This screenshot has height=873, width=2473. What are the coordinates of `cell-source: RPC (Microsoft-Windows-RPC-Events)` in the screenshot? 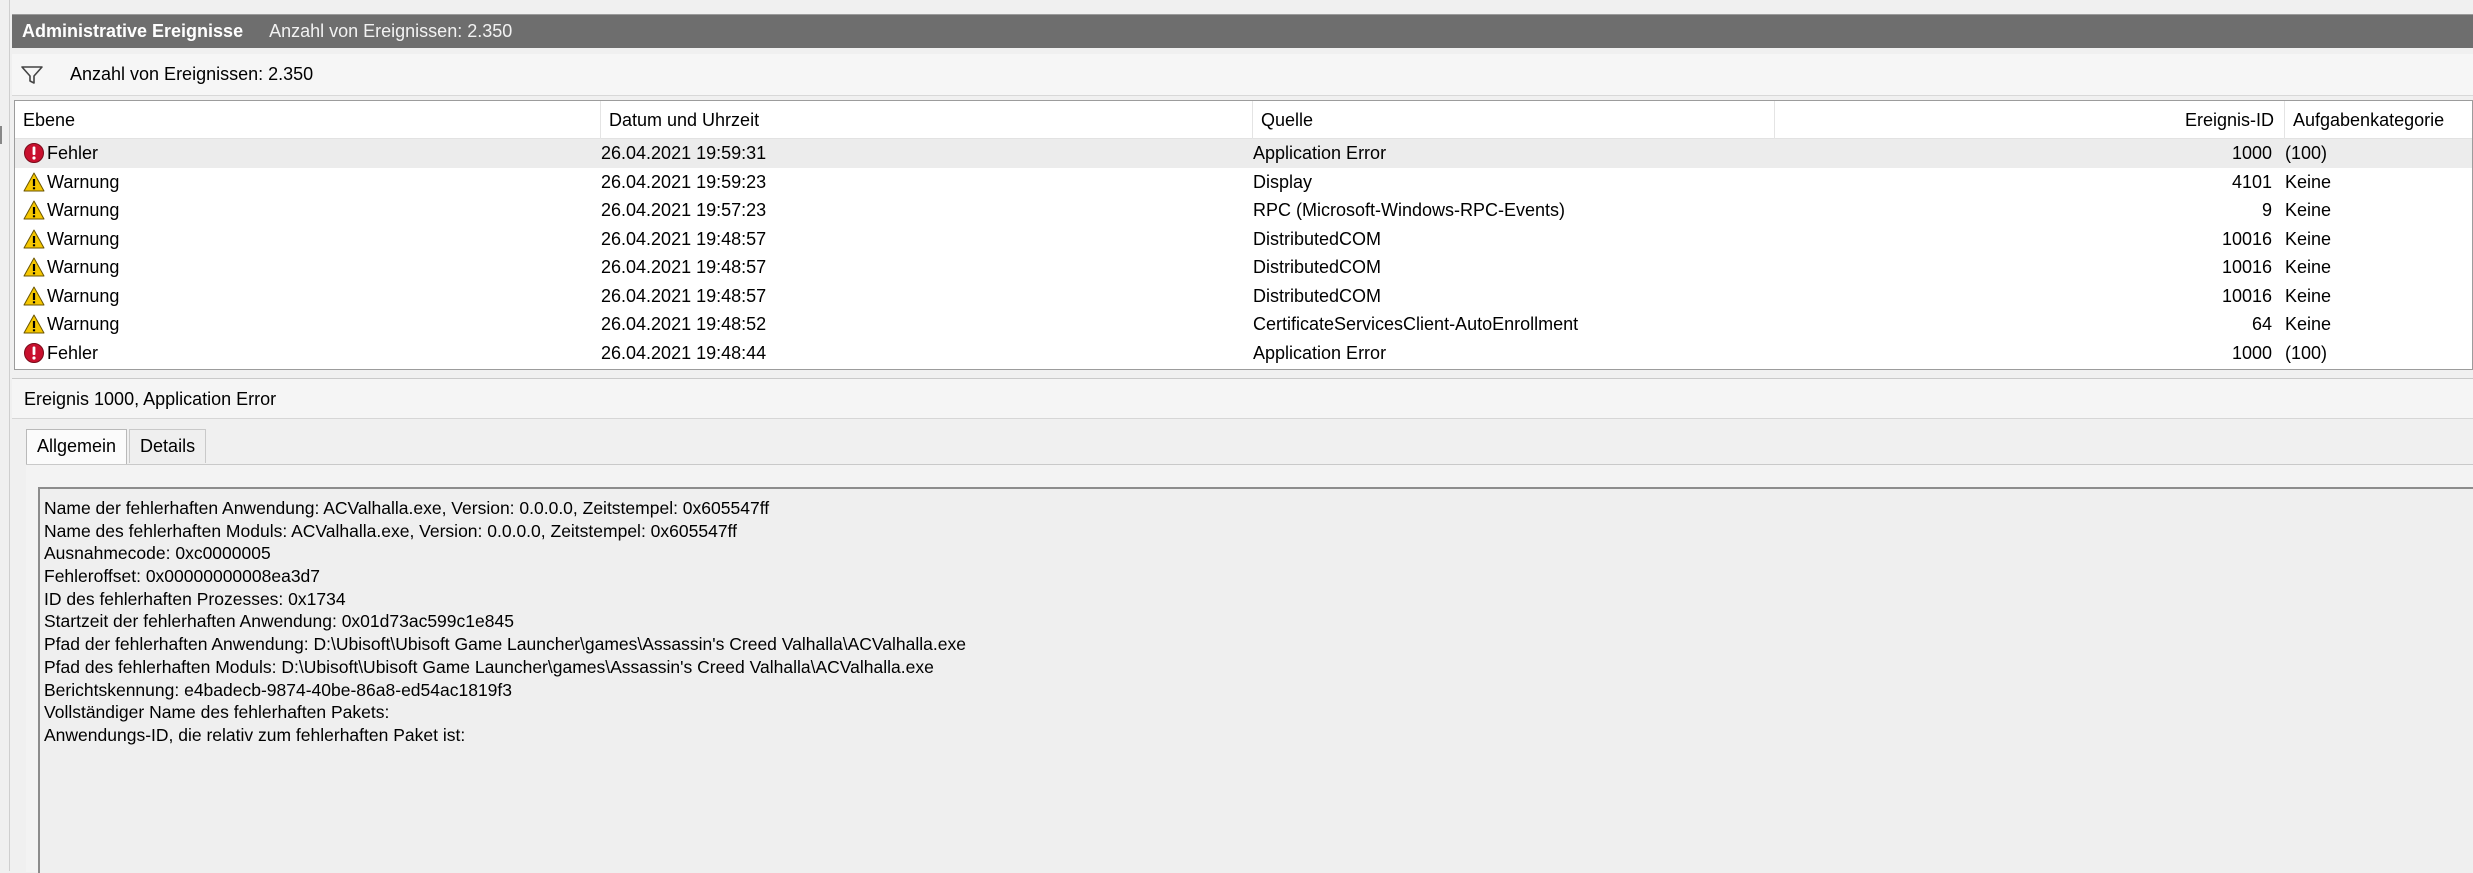 It's located at (1409, 210).